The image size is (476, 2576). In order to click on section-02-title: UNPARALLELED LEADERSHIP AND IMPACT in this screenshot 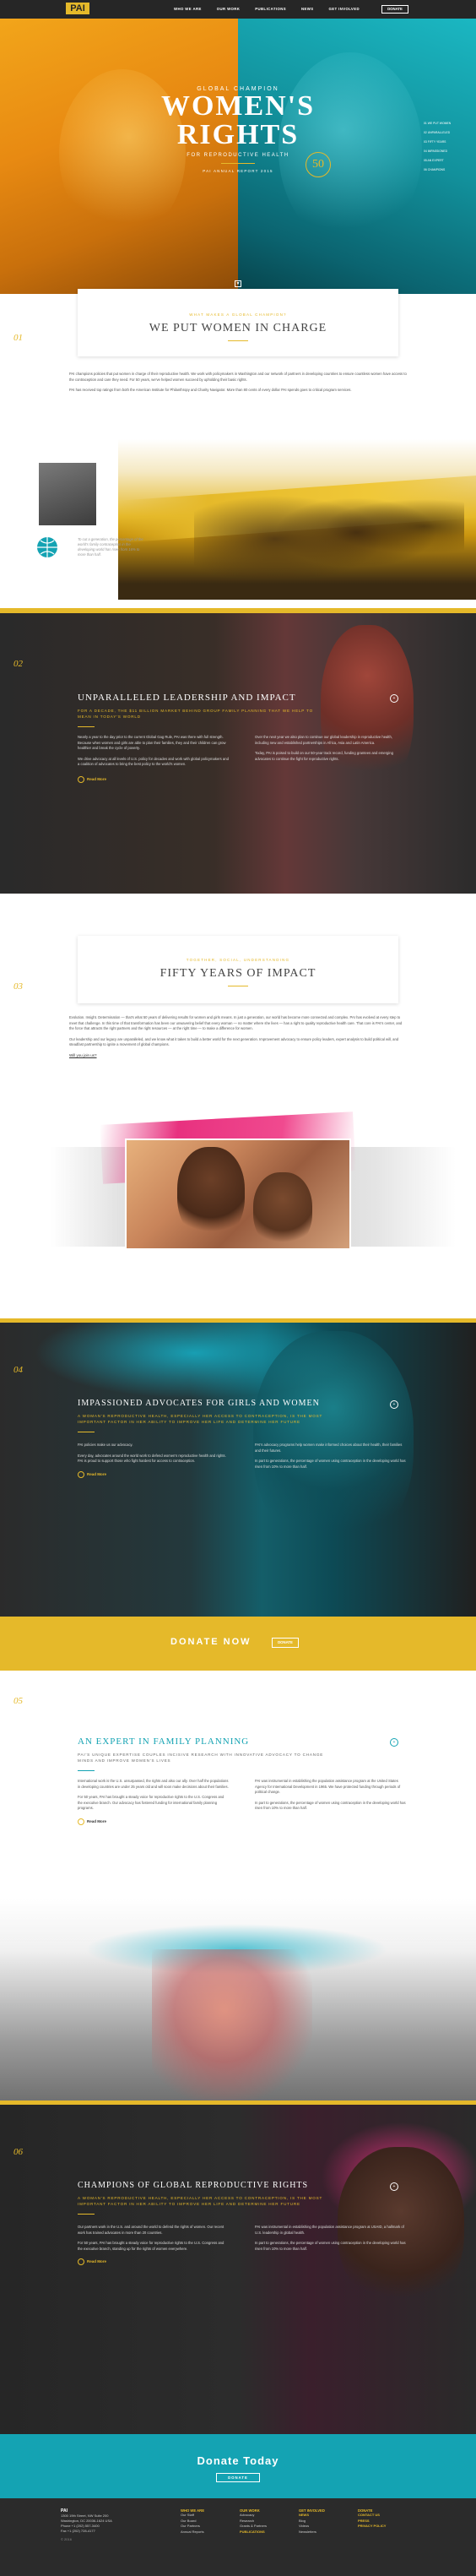, I will do `click(187, 698)`.